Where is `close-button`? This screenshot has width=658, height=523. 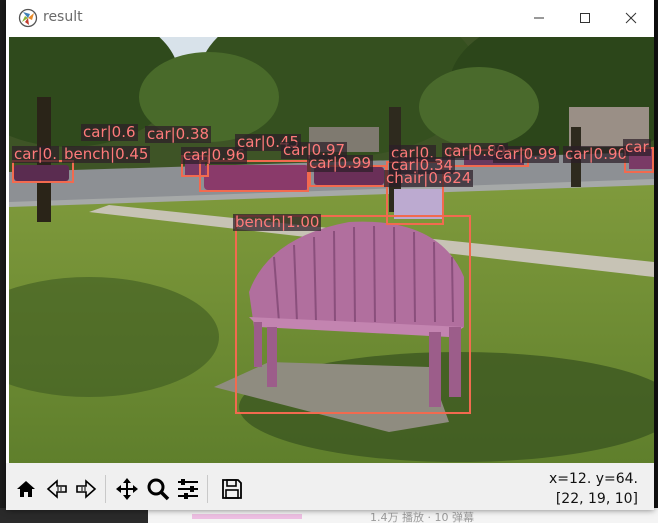
close-button is located at coordinates (631, 18).